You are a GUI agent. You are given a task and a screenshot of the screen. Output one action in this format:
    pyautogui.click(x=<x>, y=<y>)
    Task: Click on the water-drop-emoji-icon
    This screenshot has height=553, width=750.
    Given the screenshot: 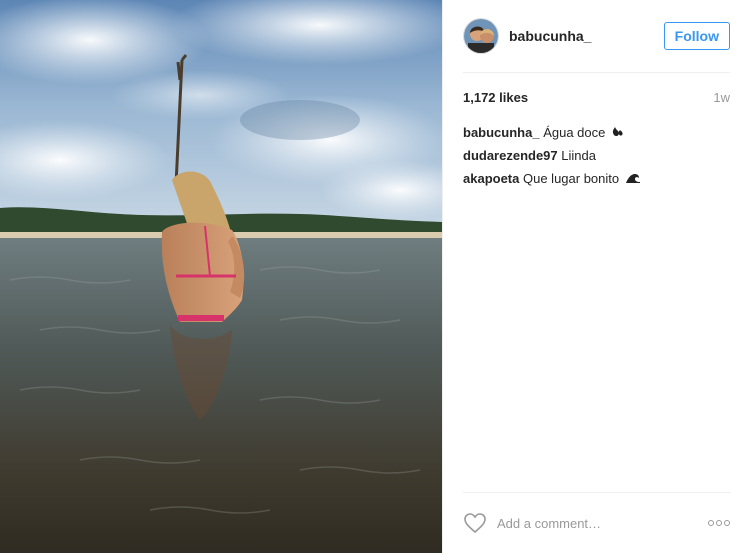 What is the action you would take?
    pyautogui.click(x=617, y=132)
    